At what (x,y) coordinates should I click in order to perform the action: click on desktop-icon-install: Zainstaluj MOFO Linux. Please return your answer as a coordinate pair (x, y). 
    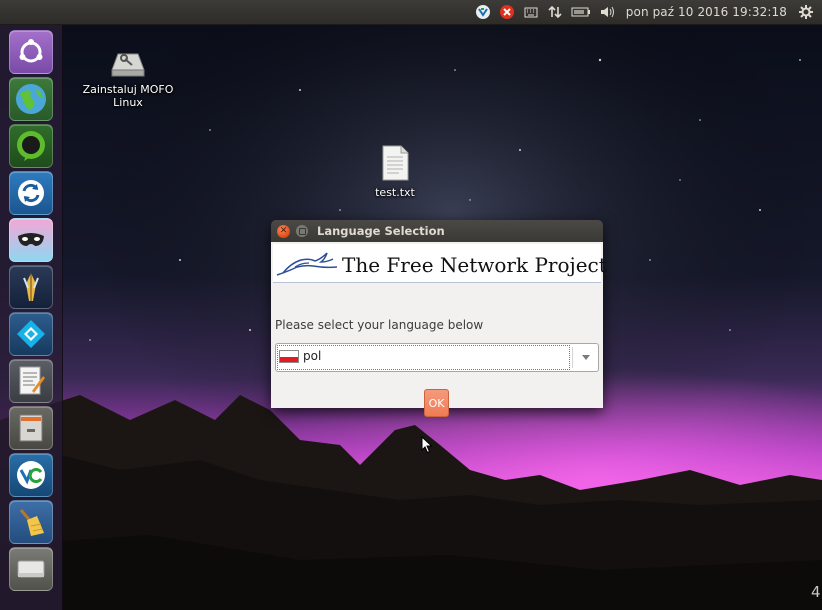
    Looking at the image, I should click on (128, 79).